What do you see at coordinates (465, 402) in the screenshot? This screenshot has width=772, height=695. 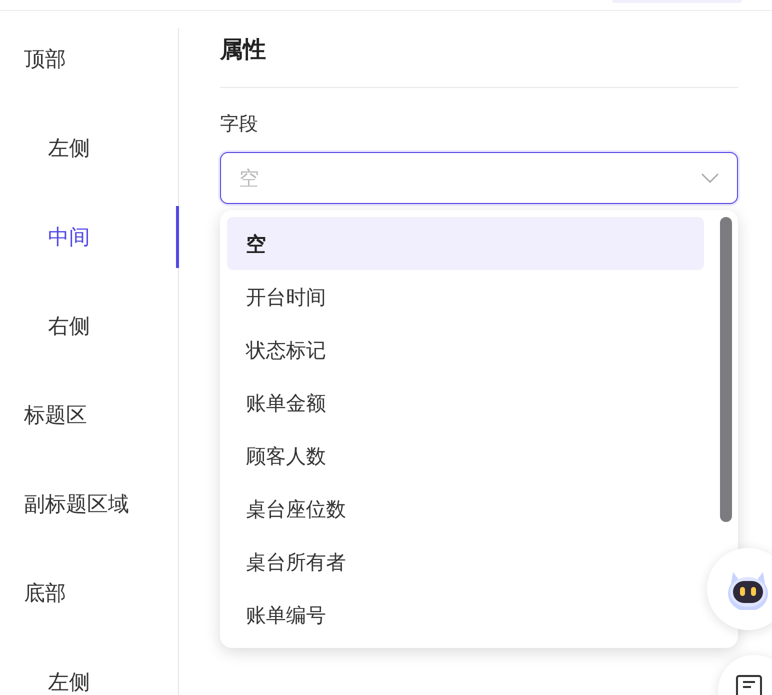 I see `dropdown-option: 账单金额` at bounding box center [465, 402].